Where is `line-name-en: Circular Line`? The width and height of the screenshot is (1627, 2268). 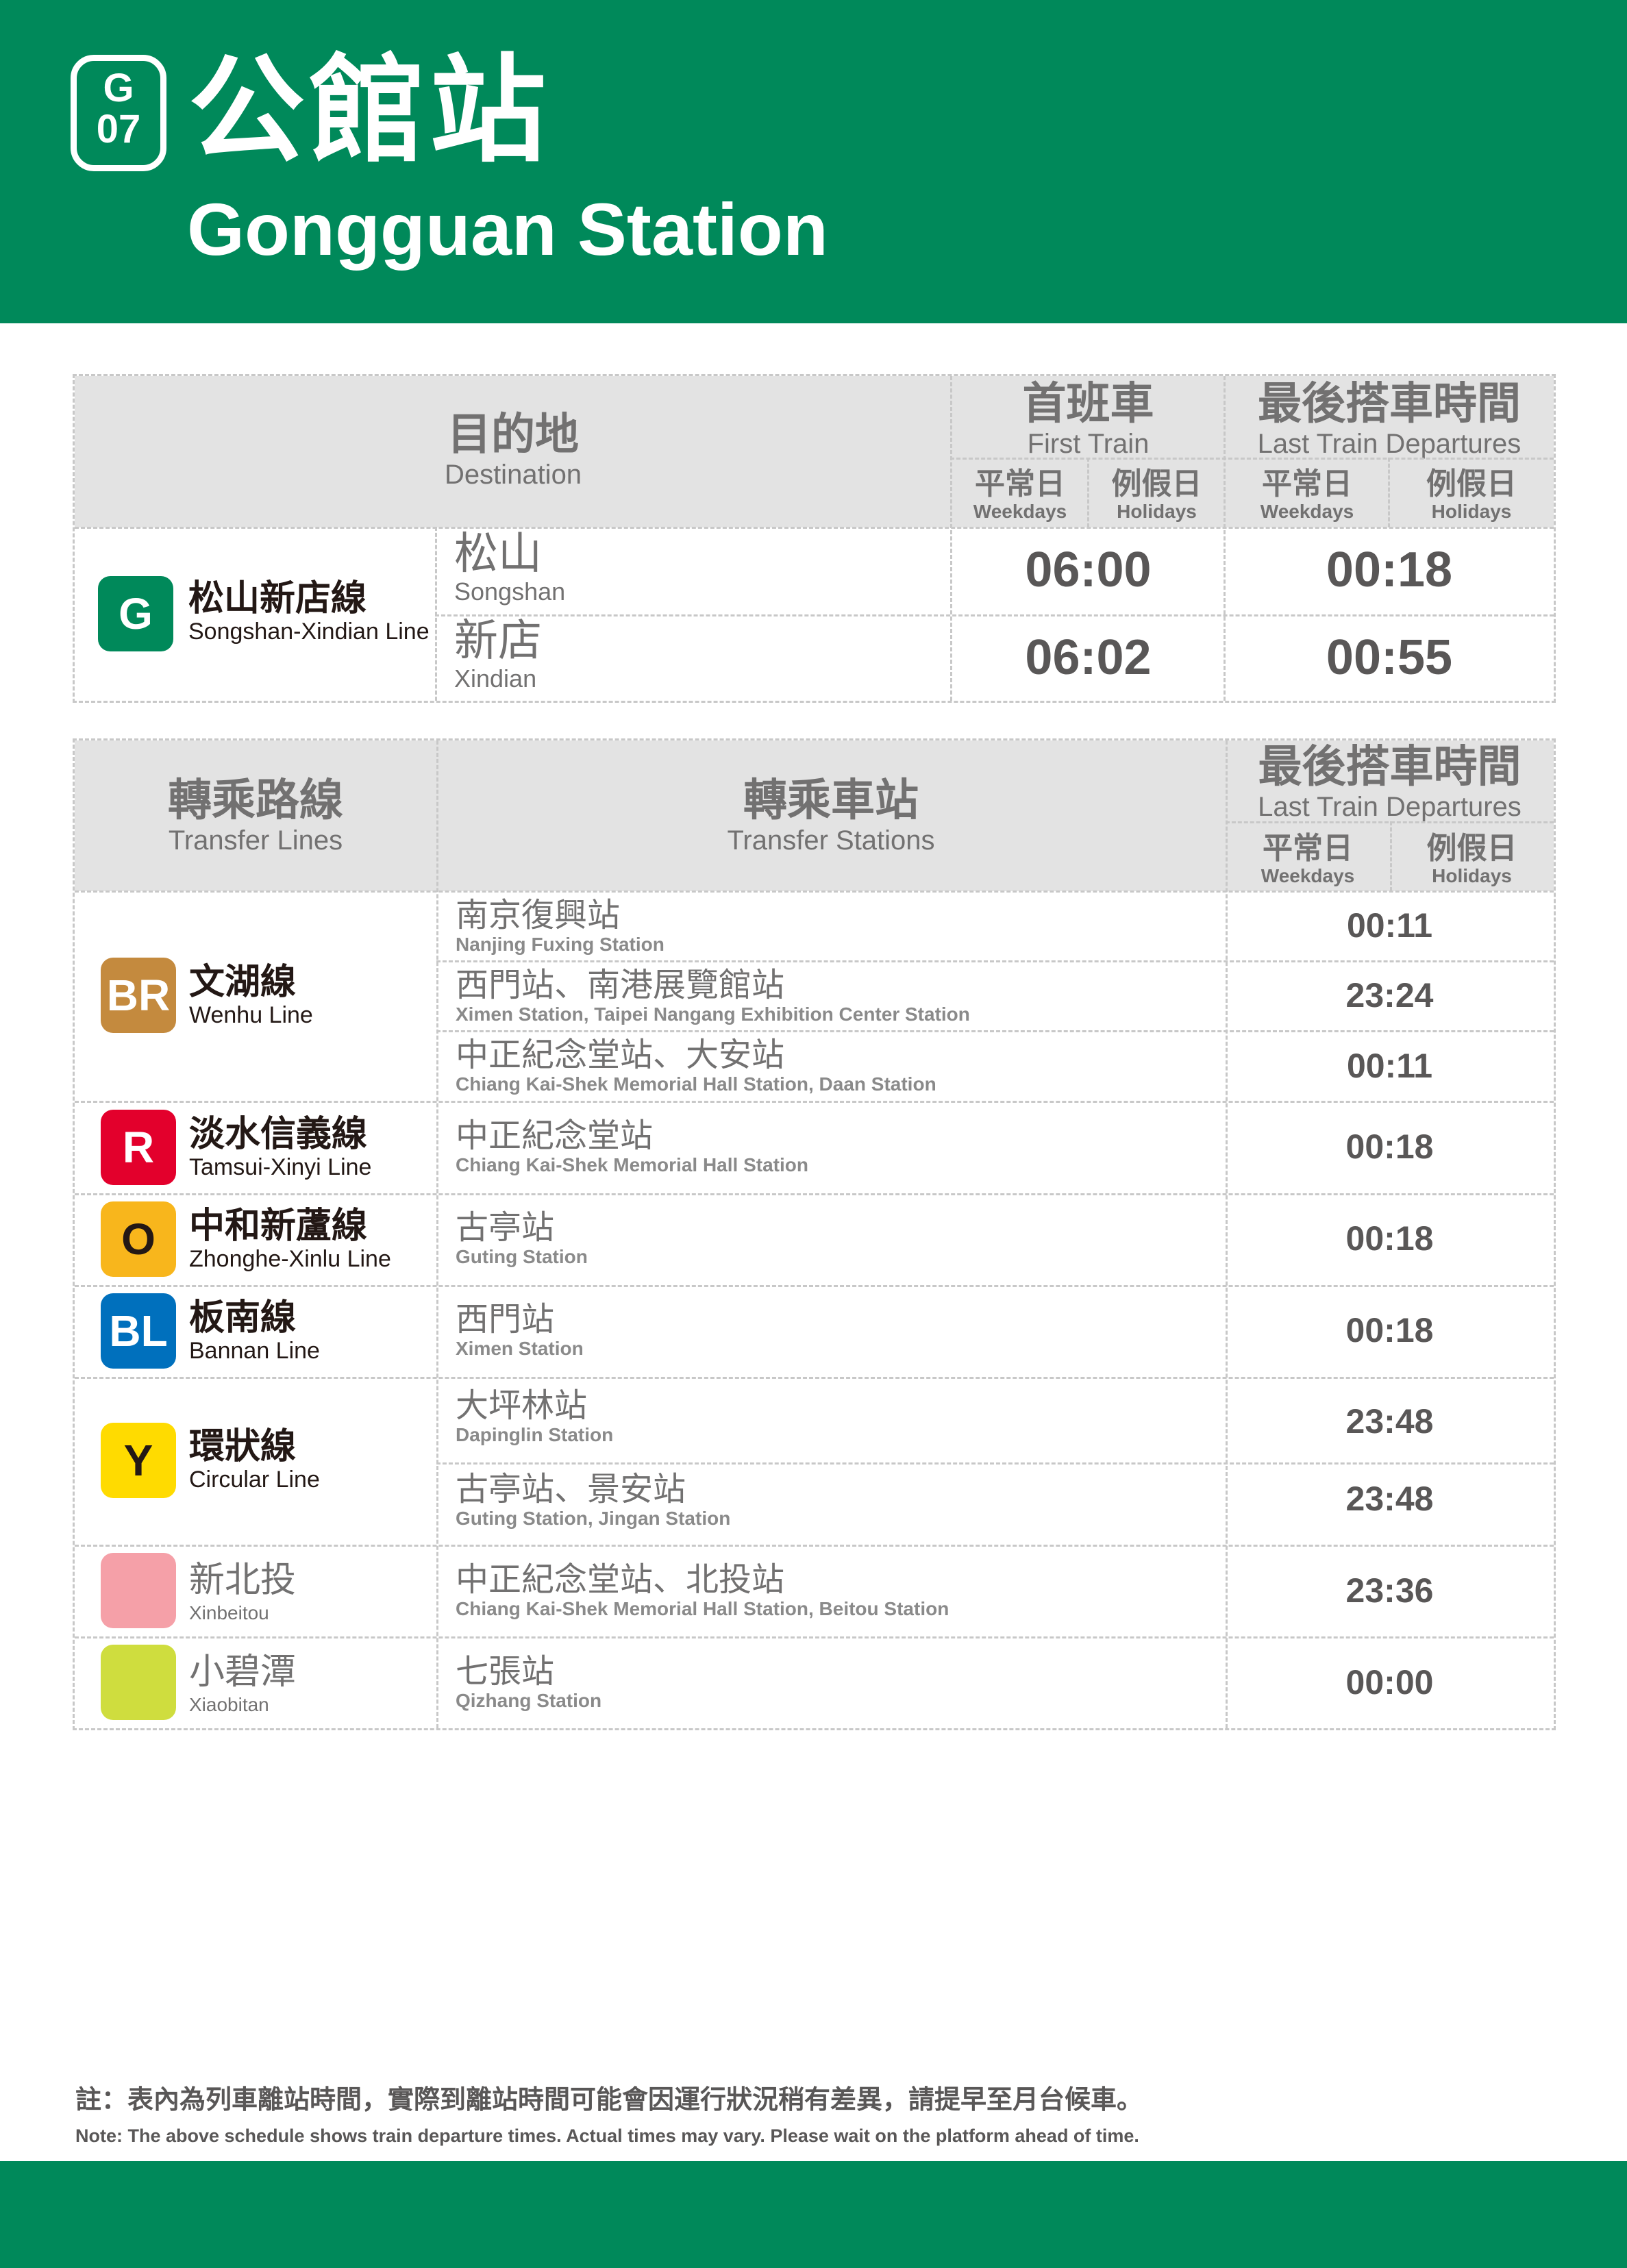 line-name-en: Circular Line is located at coordinates (254, 1480).